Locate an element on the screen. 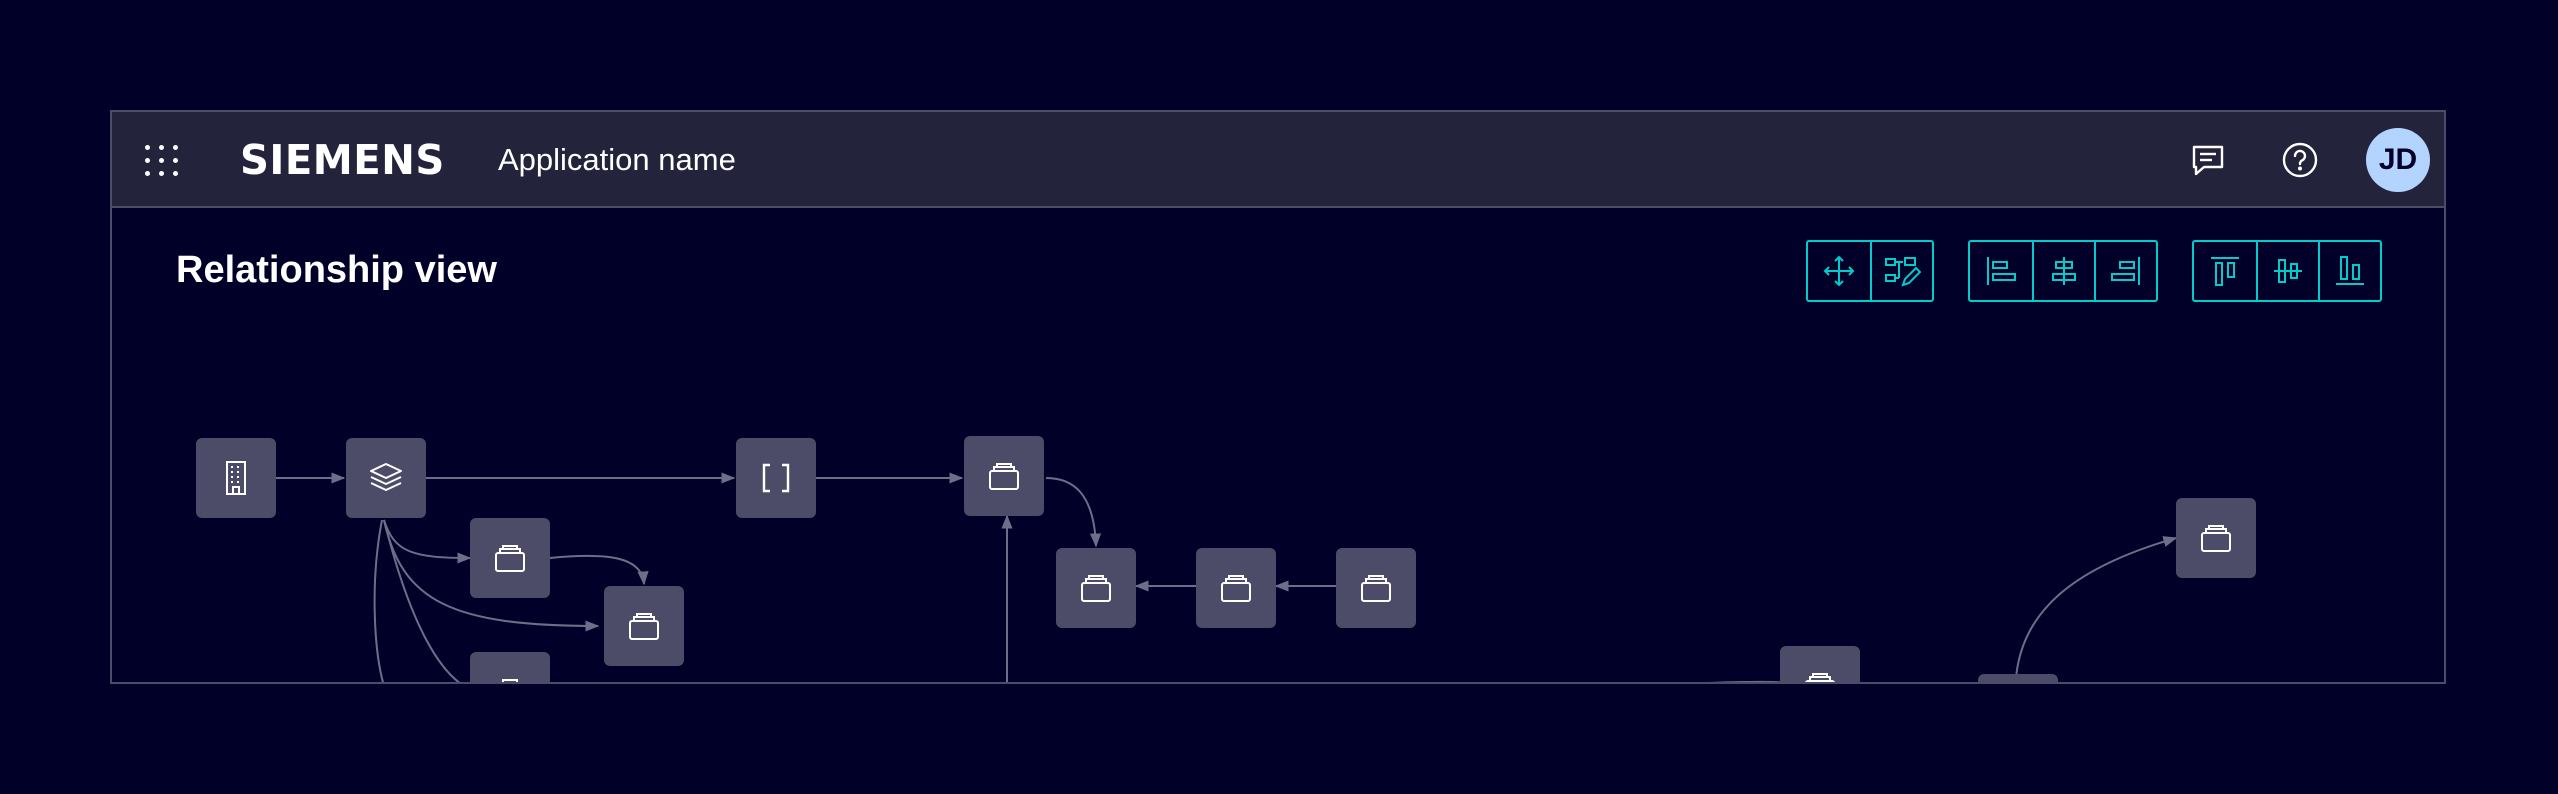  graph-node-partial is located at coordinates (2018, 678).